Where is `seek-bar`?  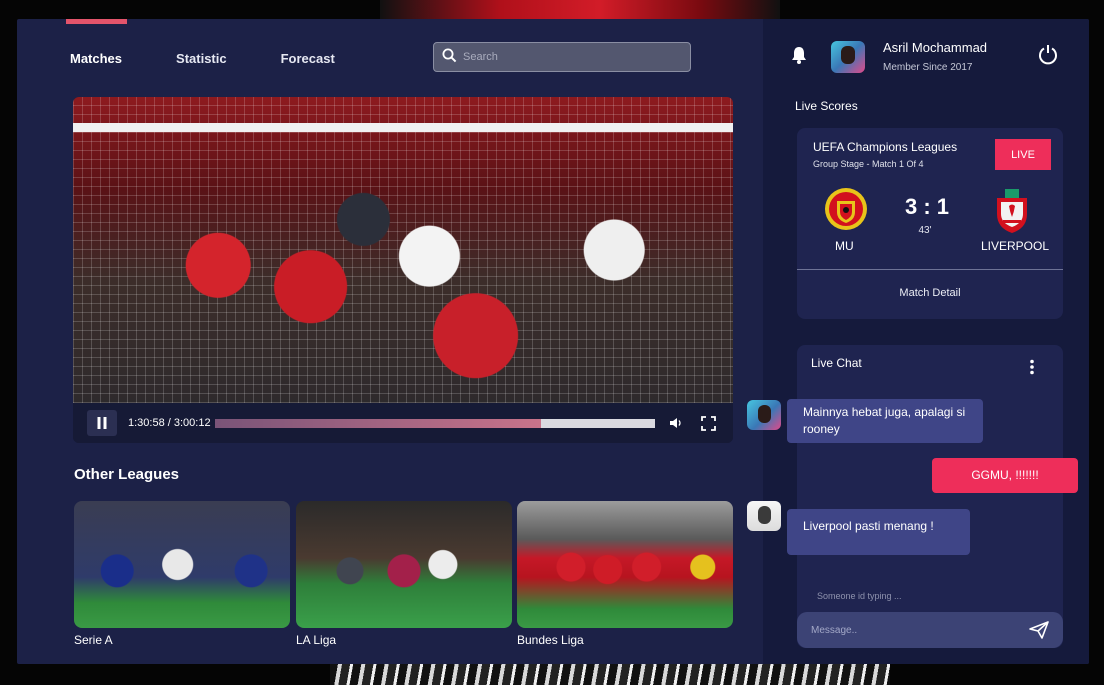
seek-bar is located at coordinates (434, 423).